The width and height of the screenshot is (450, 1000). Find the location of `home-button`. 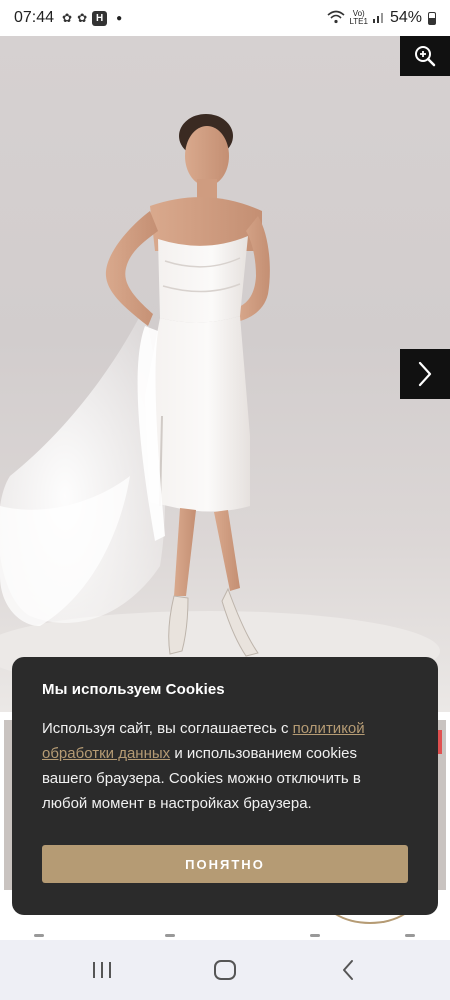

home-button is located at coordinates (225, 970).